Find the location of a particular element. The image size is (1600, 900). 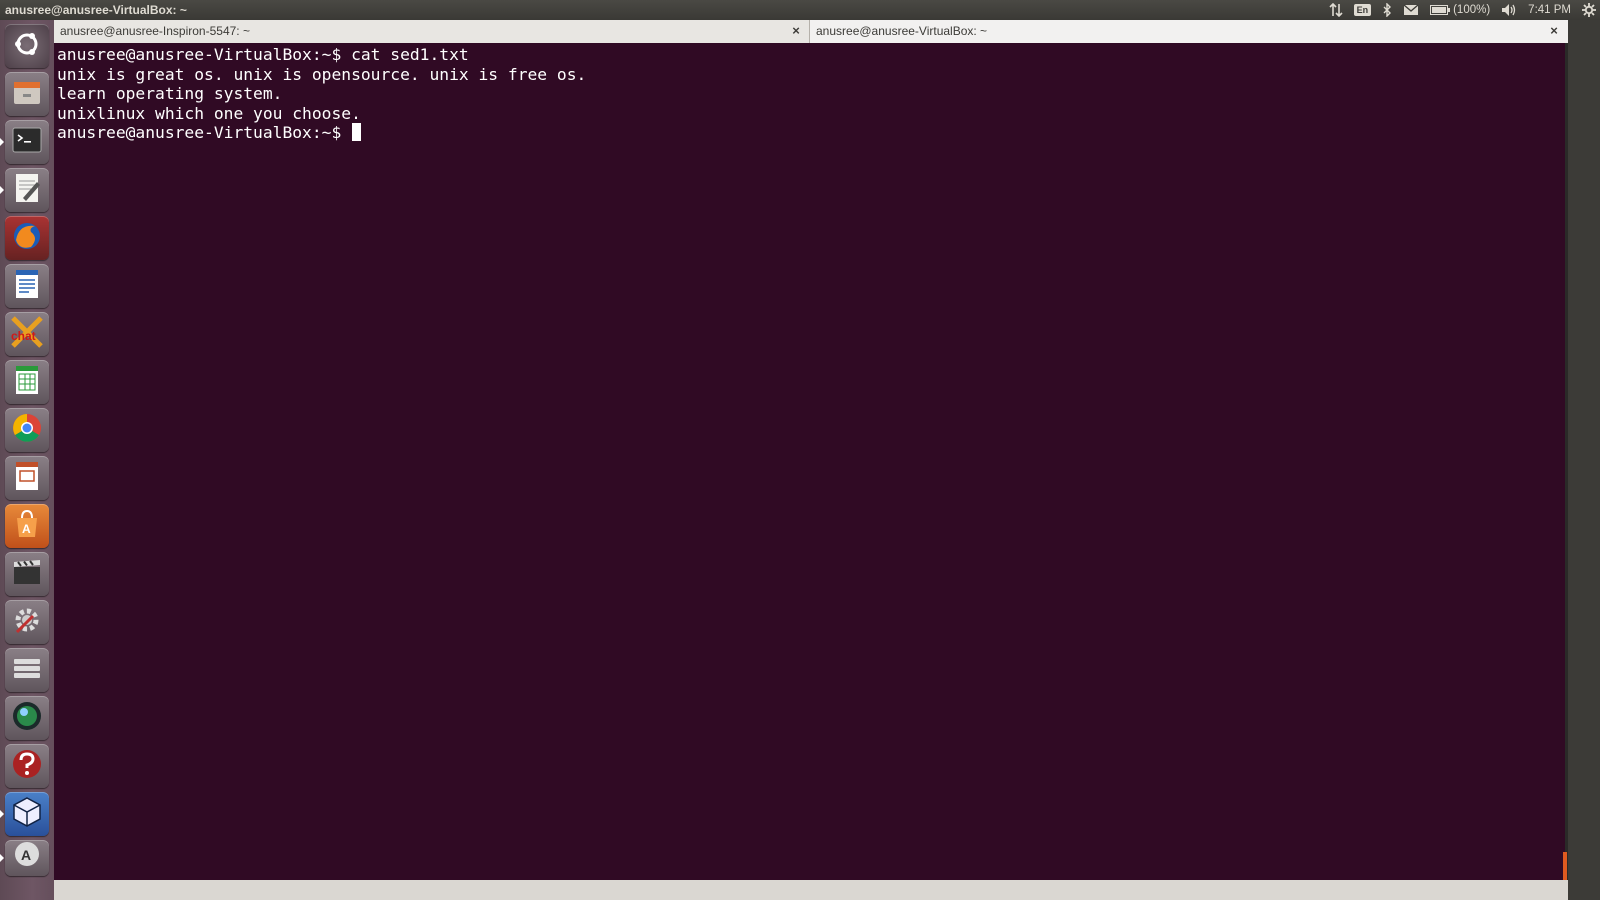

terminal-scrollbar is located at coordinates (1566, 461).